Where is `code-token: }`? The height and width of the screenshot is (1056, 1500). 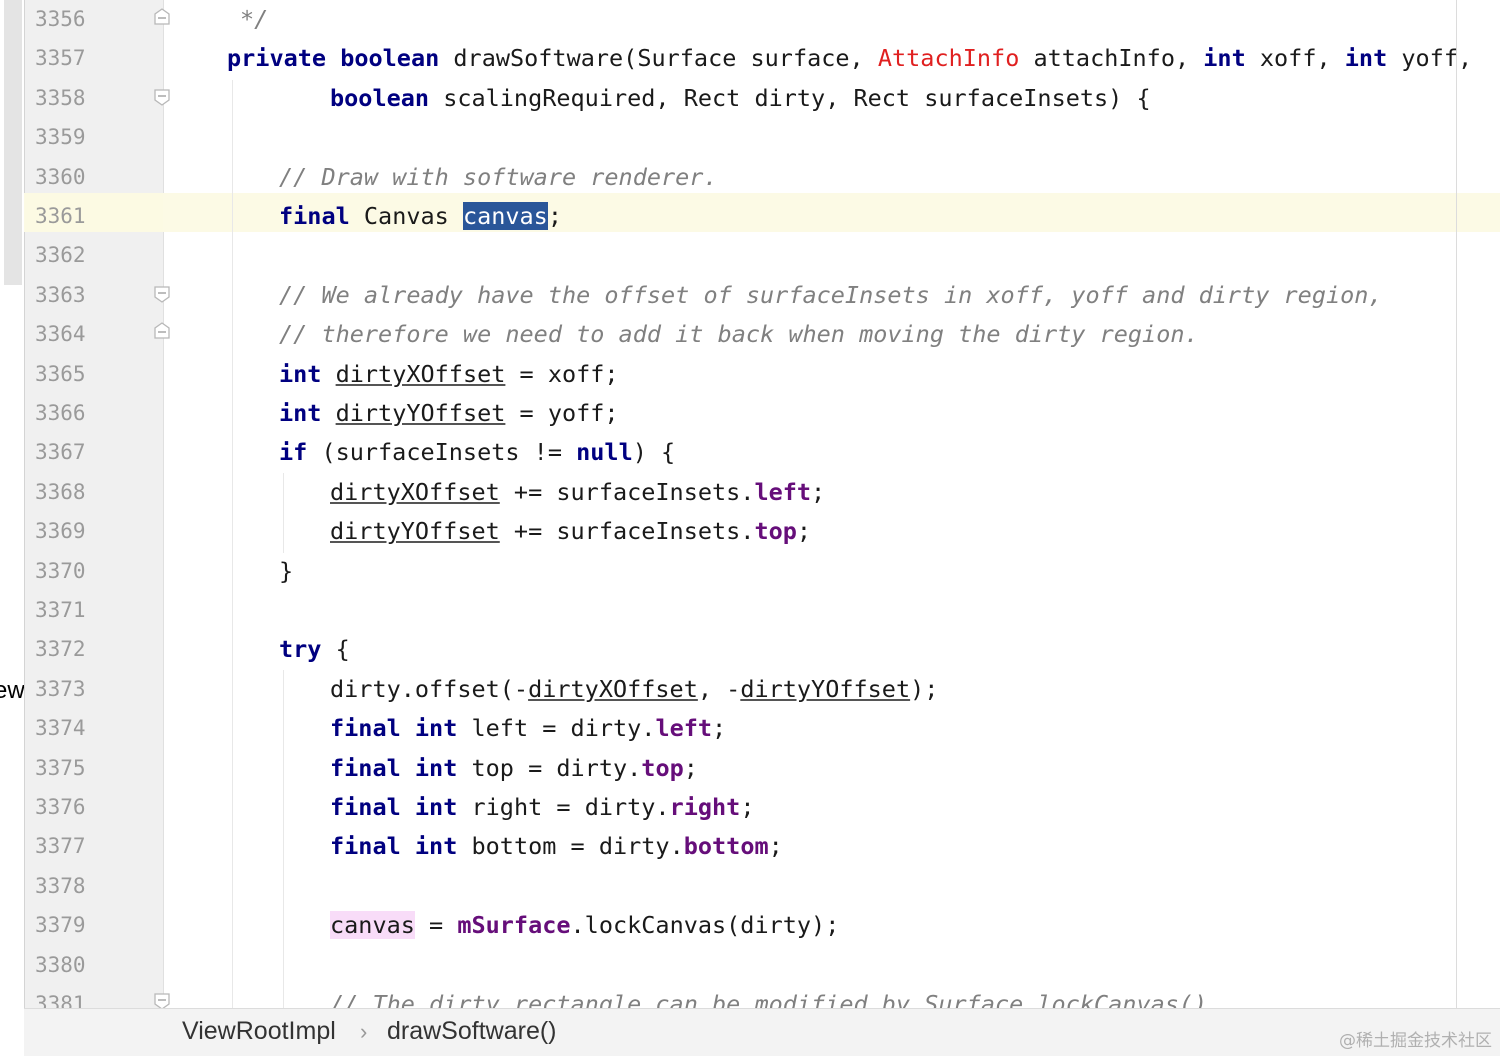 code-token: } is located at coordinates (286, 570).